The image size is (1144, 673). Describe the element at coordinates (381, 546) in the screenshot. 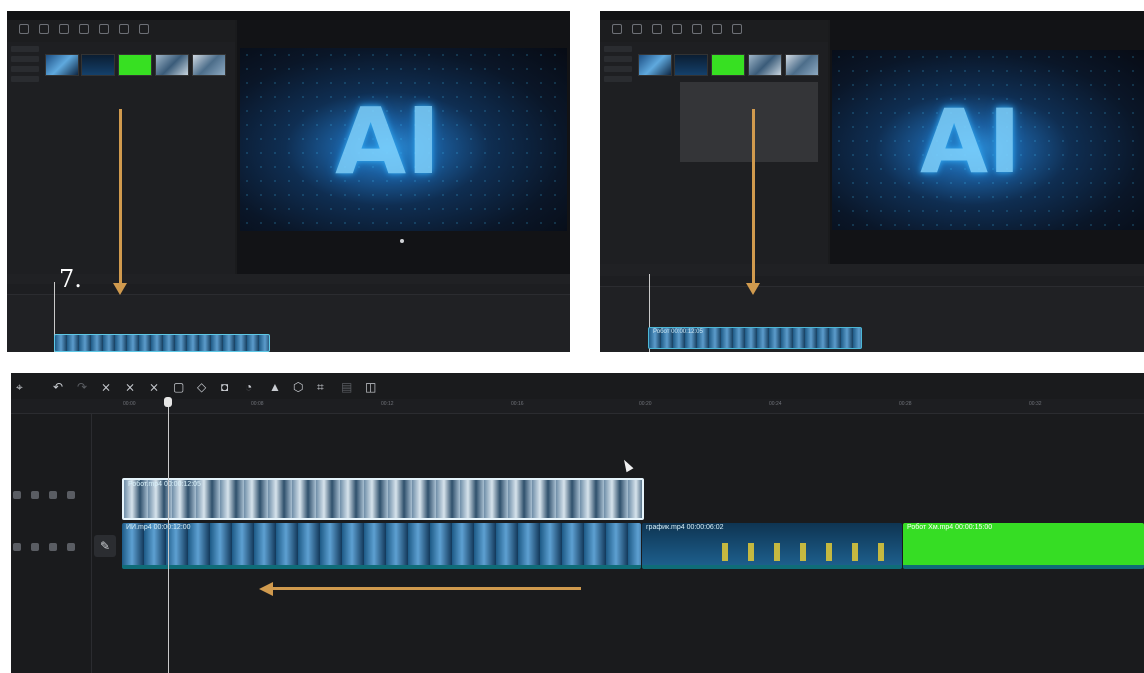

I see `timeline-clip-ai: ИИ.mp4 00:00:12:00` at that location.